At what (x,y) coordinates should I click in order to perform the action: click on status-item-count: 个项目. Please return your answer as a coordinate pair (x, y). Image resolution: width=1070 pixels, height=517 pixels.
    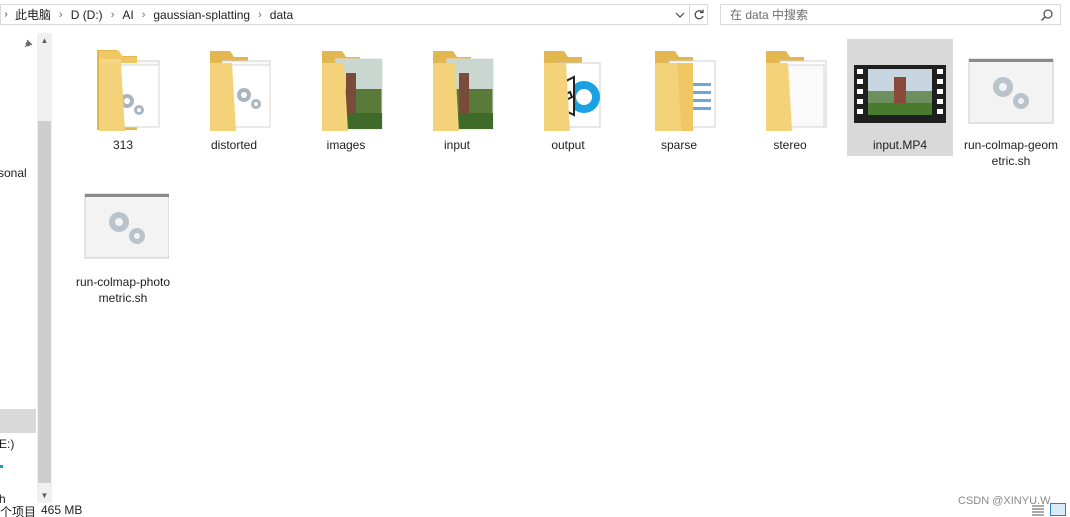
    Looking at the image, I should click on (18, 511).